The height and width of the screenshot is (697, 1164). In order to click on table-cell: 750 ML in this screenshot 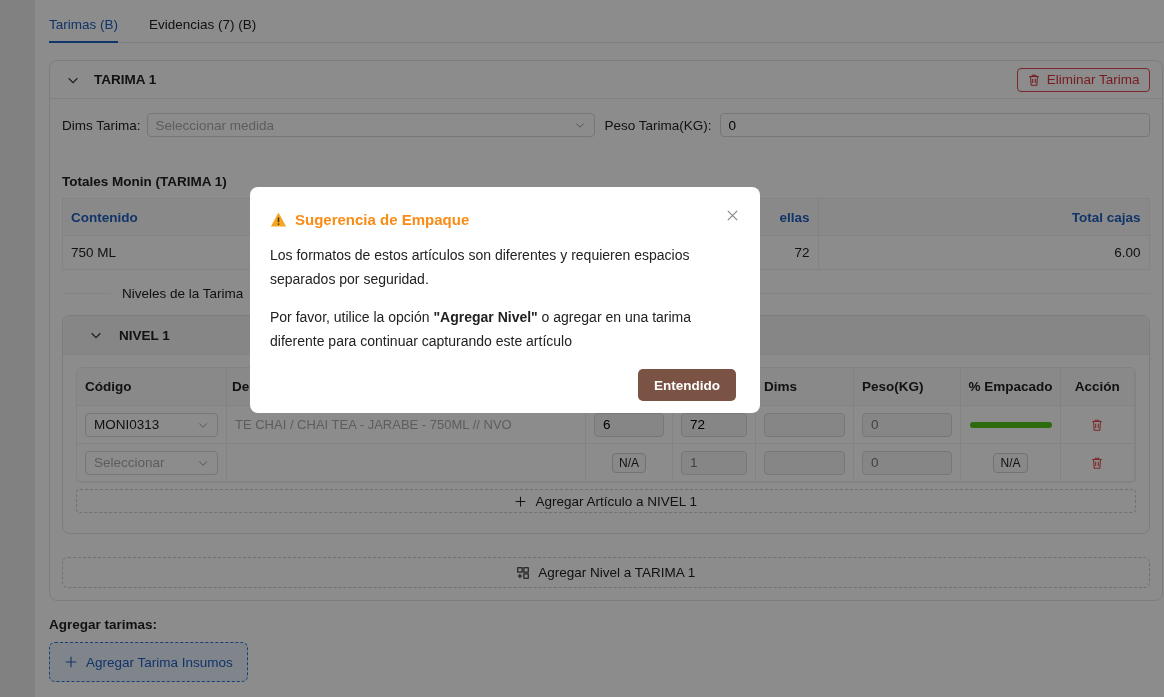, I will do `click(94, 252)`.